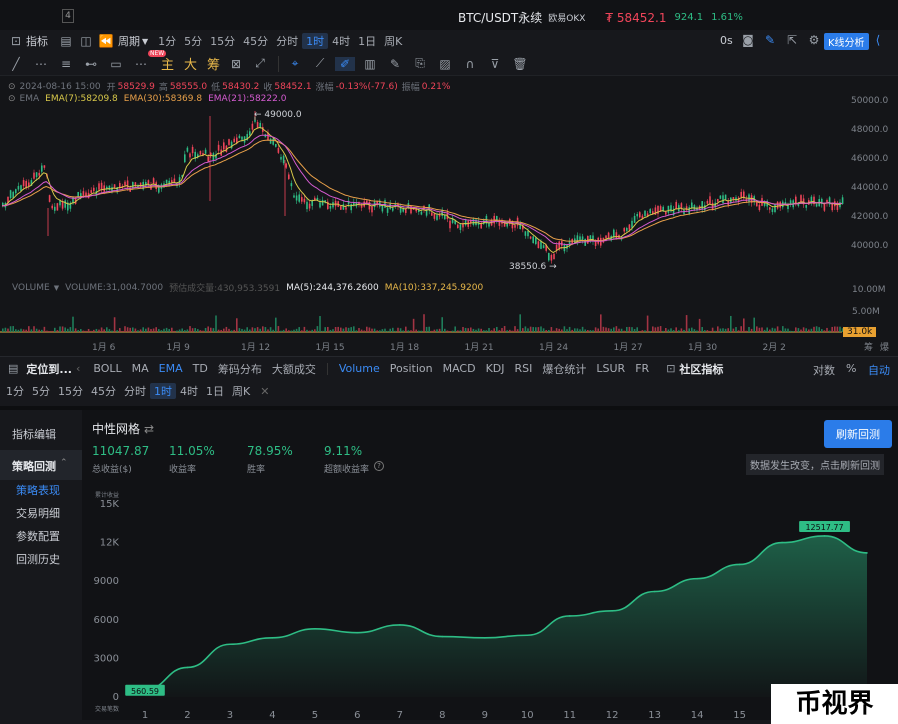  I want to click on replay-icon: ◫, so click(86, 41).